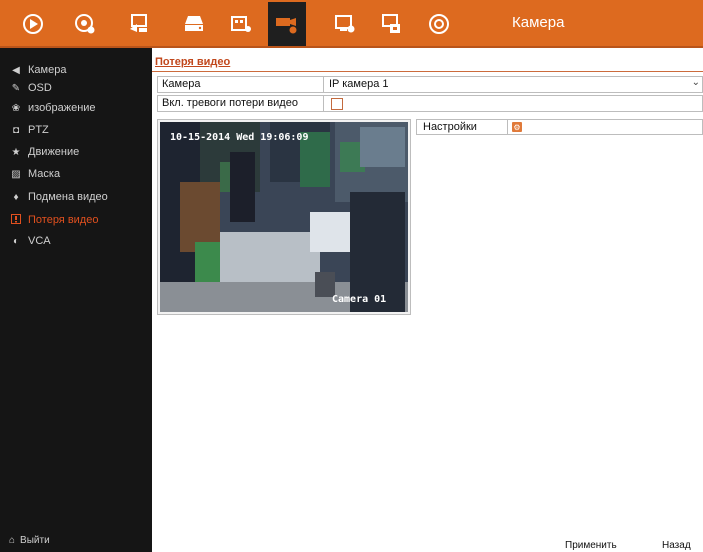  Describe the element at coordinates (16, 108) in the screenshot. I see `image-icon: ❀` at that location.